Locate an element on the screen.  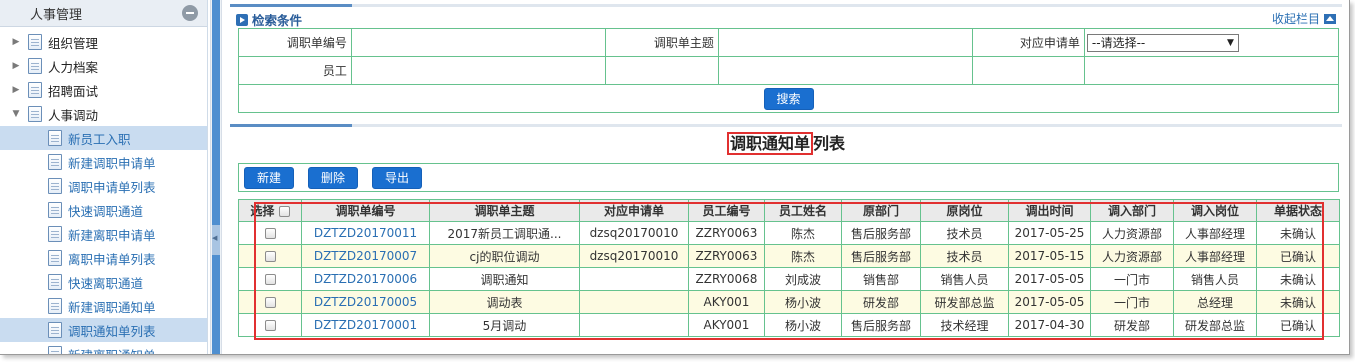
column-header: 调职单主题 is located at coordinates (504, 210).